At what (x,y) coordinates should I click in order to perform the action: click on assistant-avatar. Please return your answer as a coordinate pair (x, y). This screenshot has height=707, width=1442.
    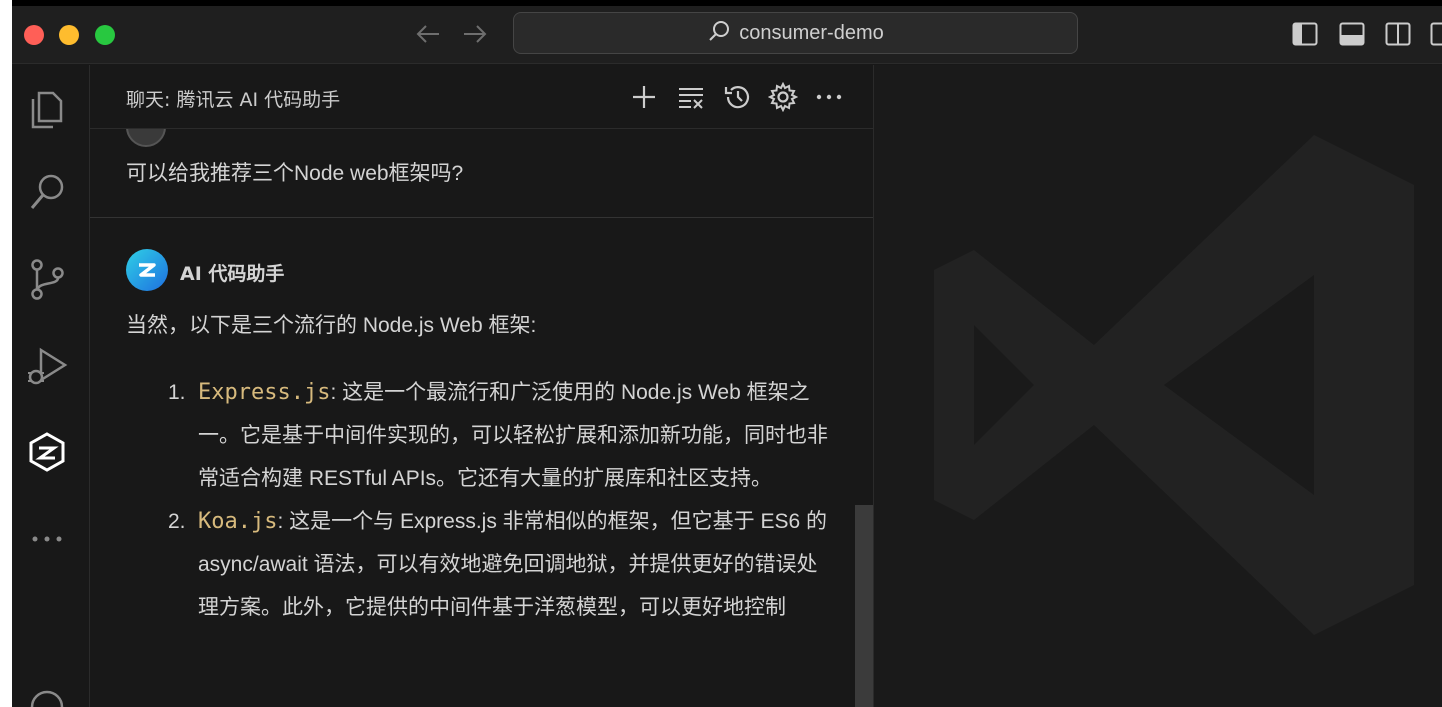
    Looking at the image, I should click on (147, 270).